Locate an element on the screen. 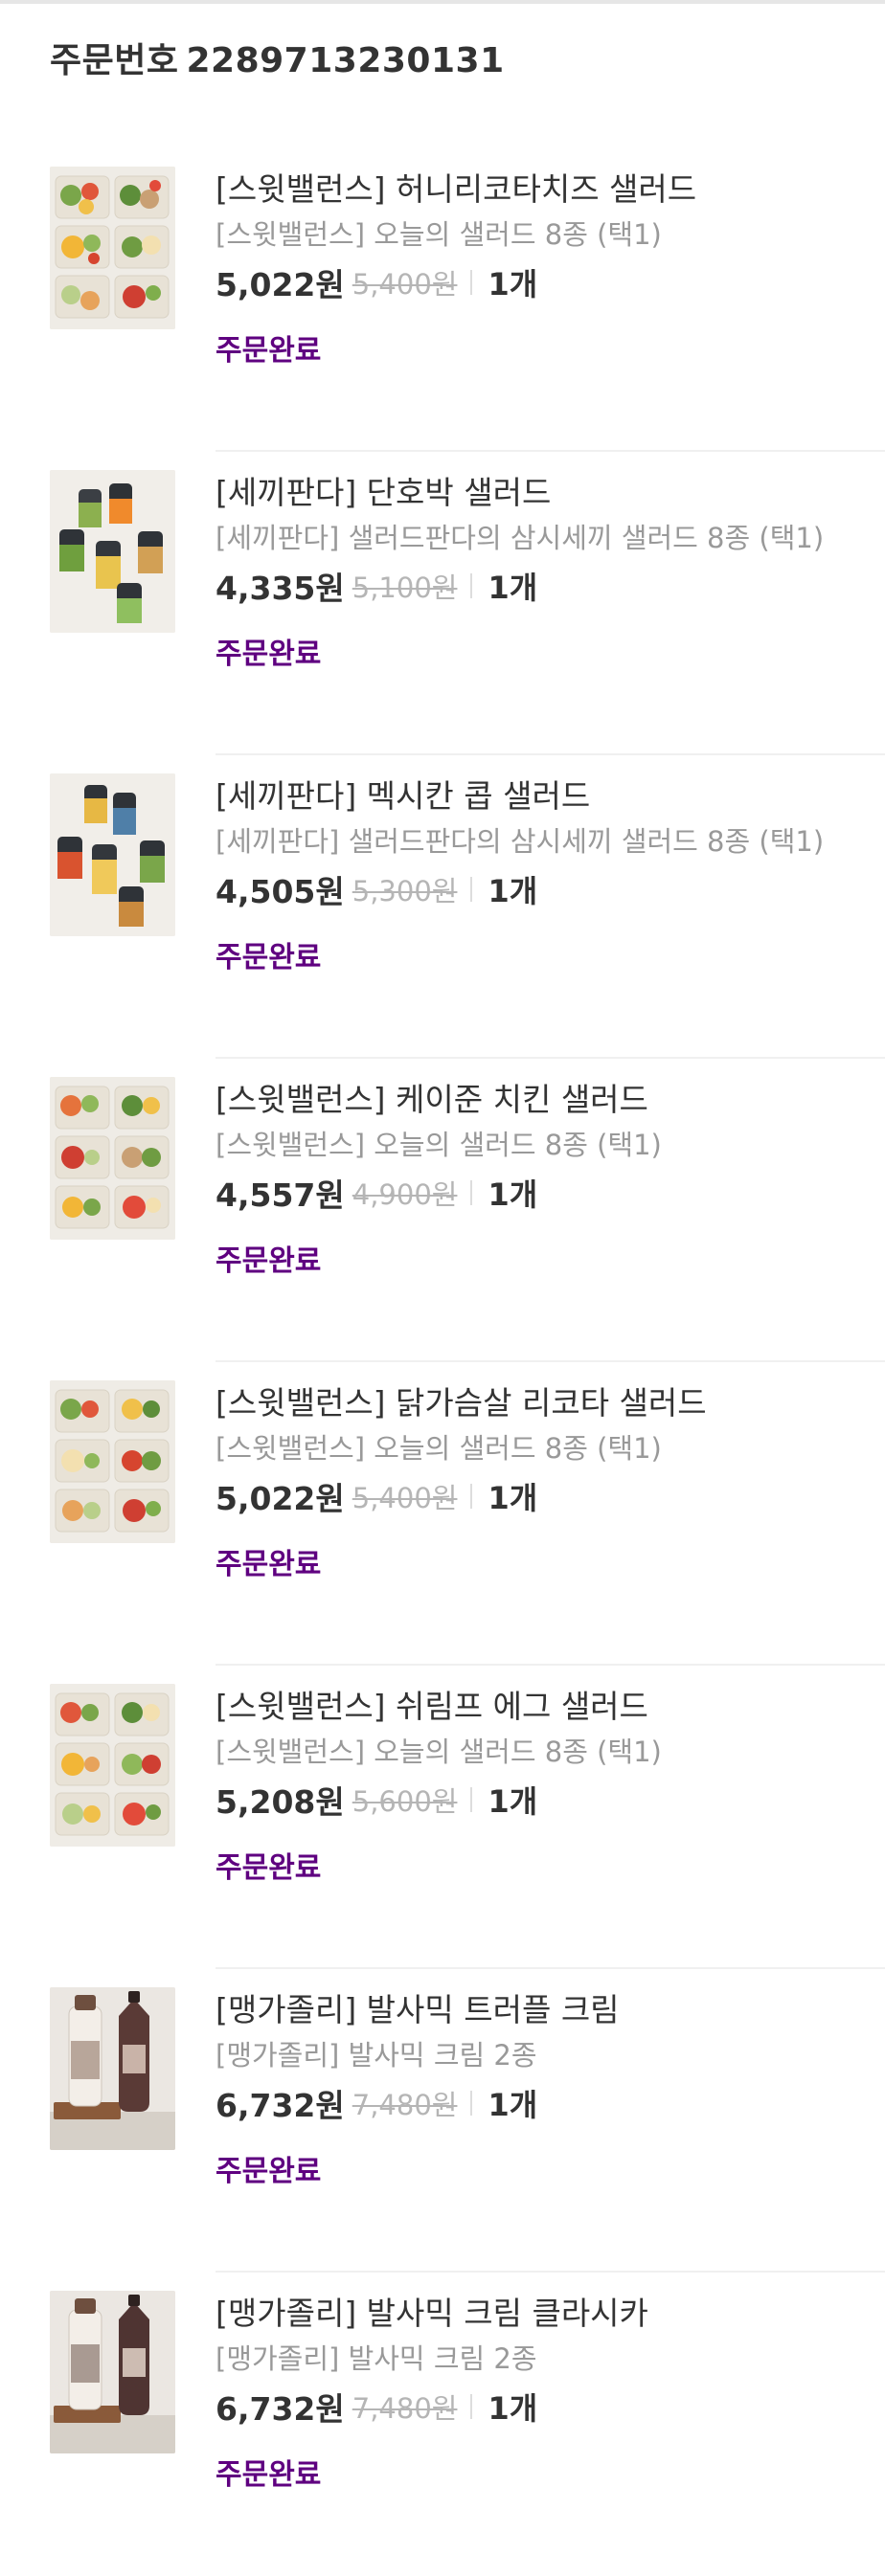 This screenshot has height=2576, width=885. price-row: 4,505원 5,300원 1개 is located at coordinates (550, 889).